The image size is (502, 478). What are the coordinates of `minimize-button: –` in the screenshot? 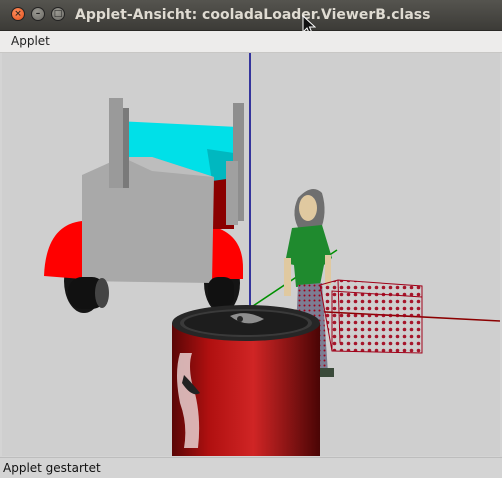 It's located at (38, 14).